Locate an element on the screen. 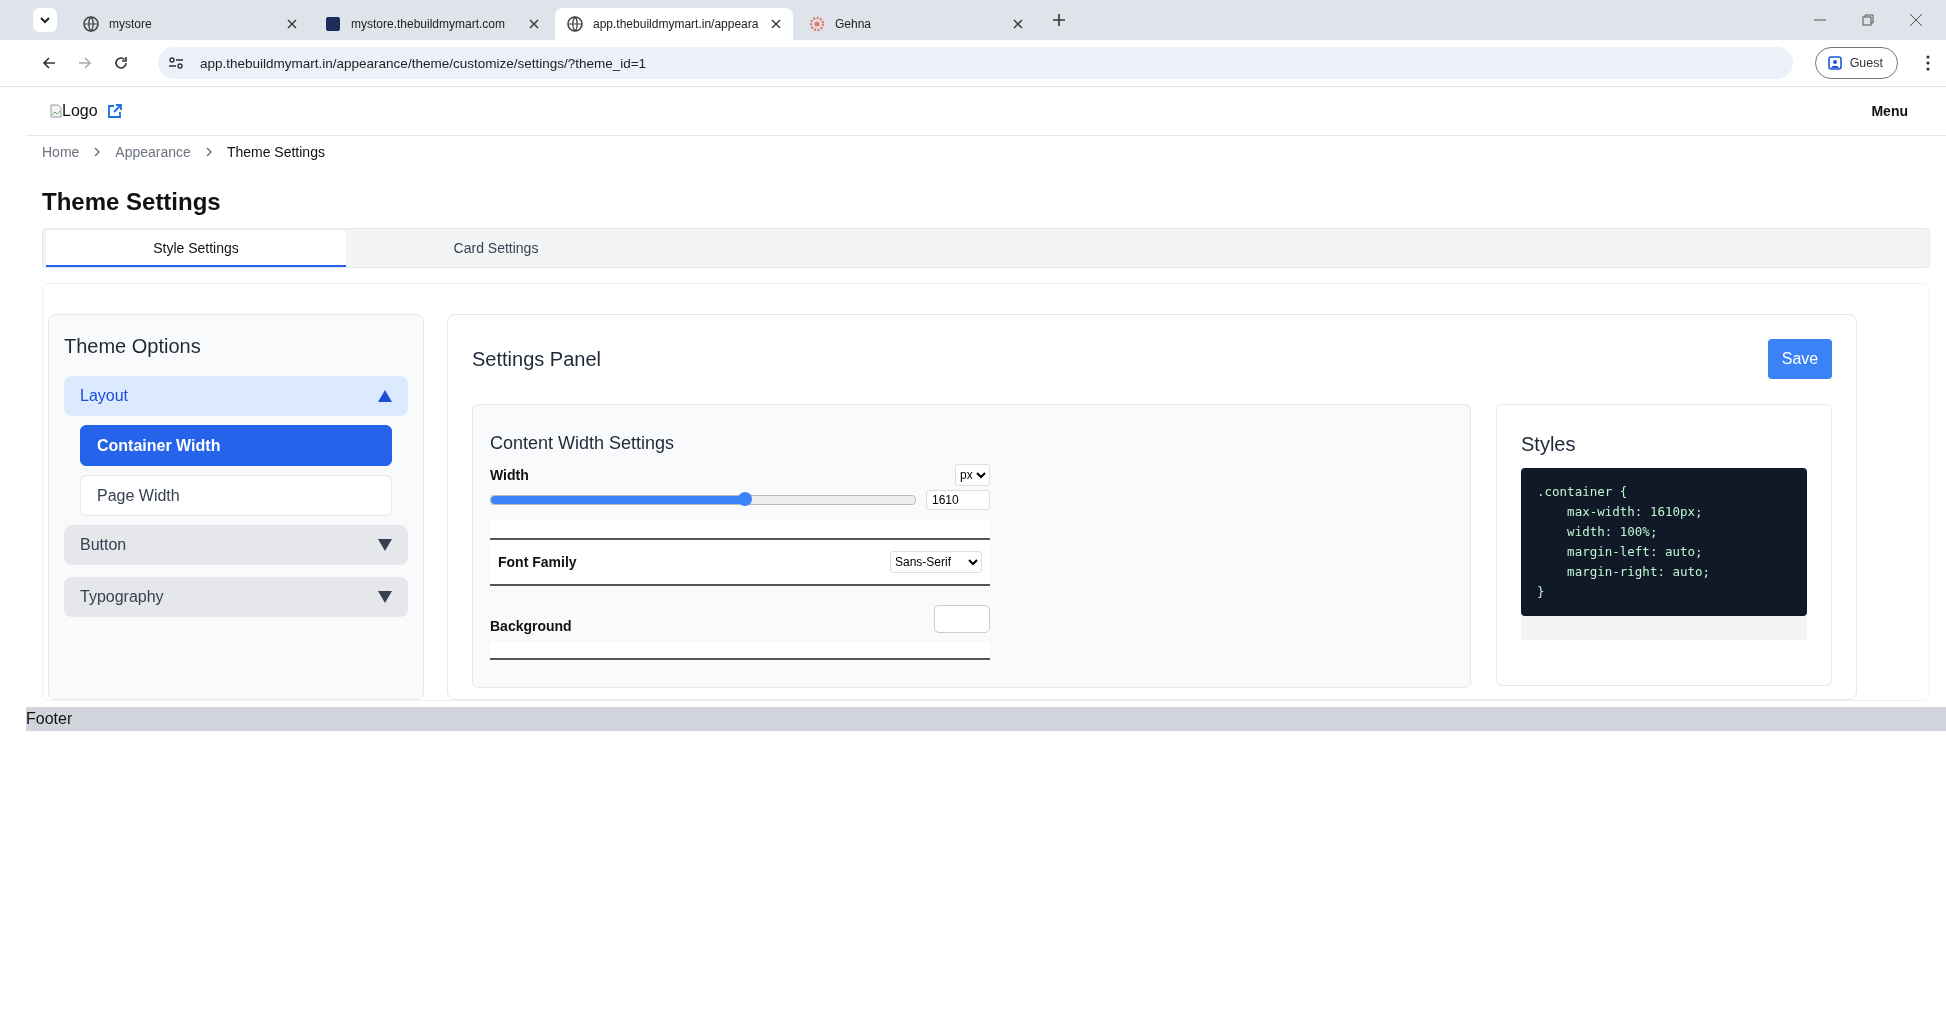 Image resolution: width=1946 pixels, height=1032 pixels. breadcrumb-link: Home is located at coordinates (61, 152).